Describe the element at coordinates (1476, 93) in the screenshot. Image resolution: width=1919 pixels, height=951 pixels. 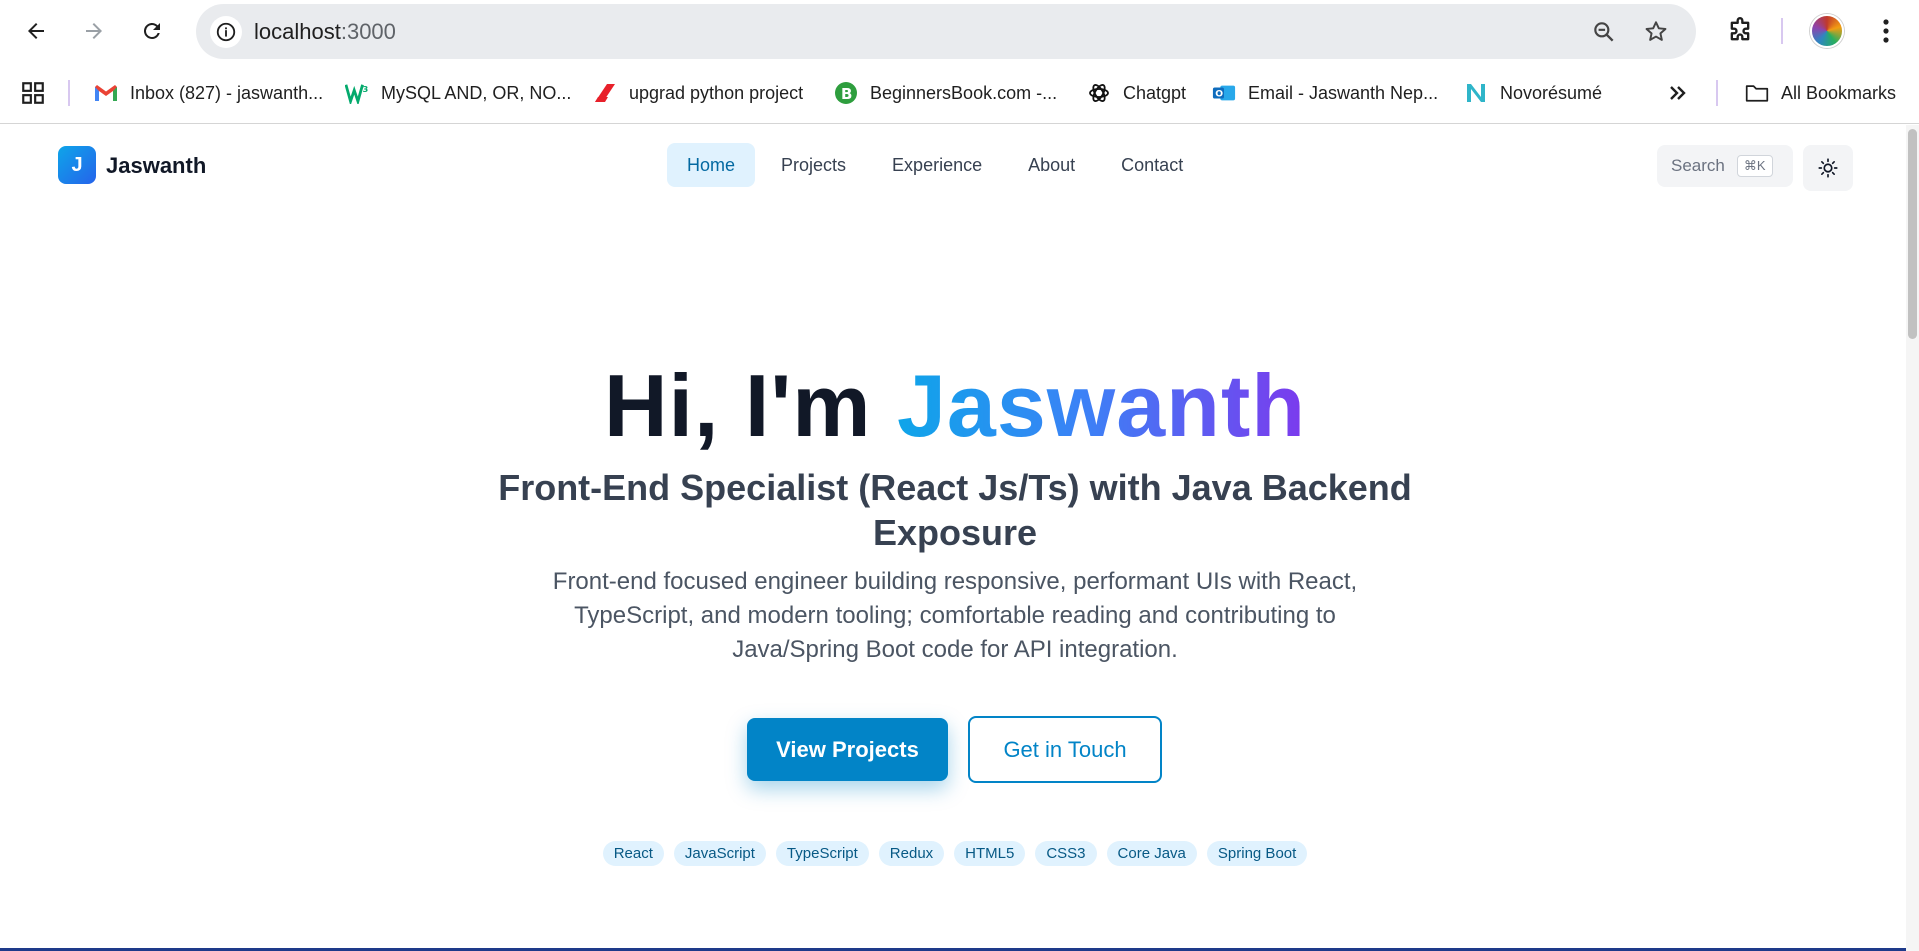
I see `novoresume-icon` at that location.